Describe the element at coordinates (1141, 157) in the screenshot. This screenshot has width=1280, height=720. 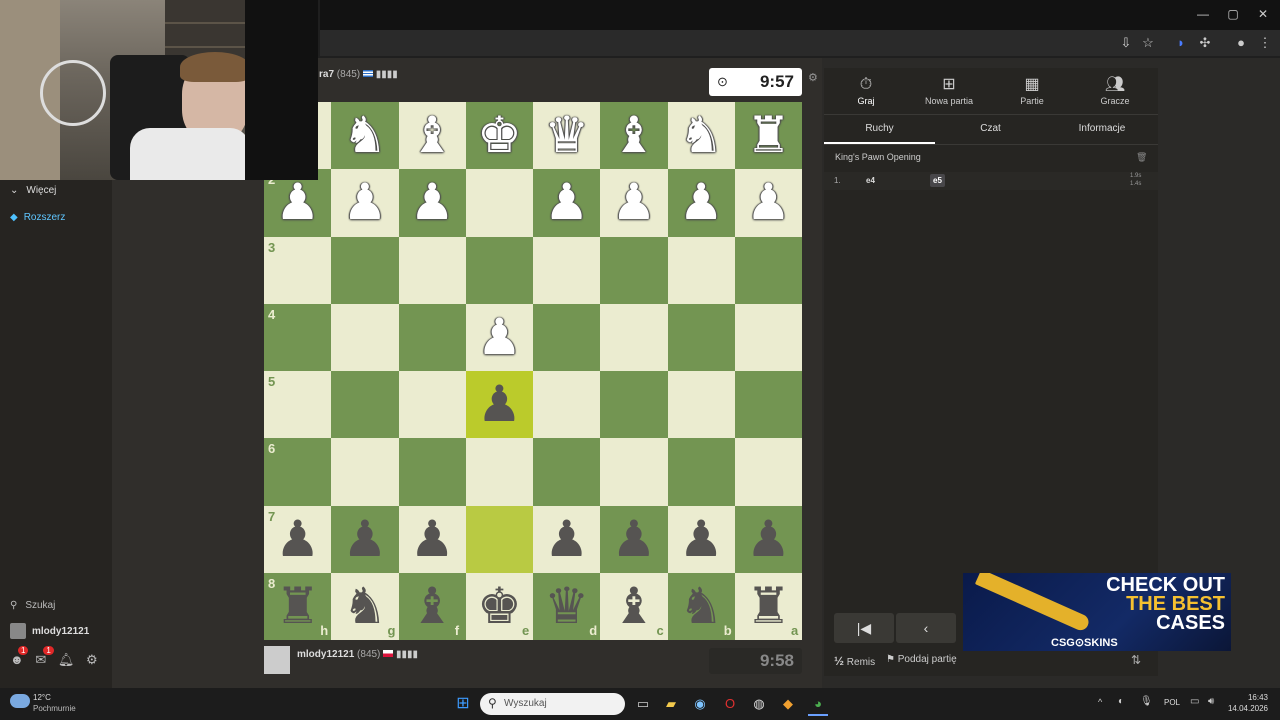
I see `trash-icon: 🗑︎` at that location.